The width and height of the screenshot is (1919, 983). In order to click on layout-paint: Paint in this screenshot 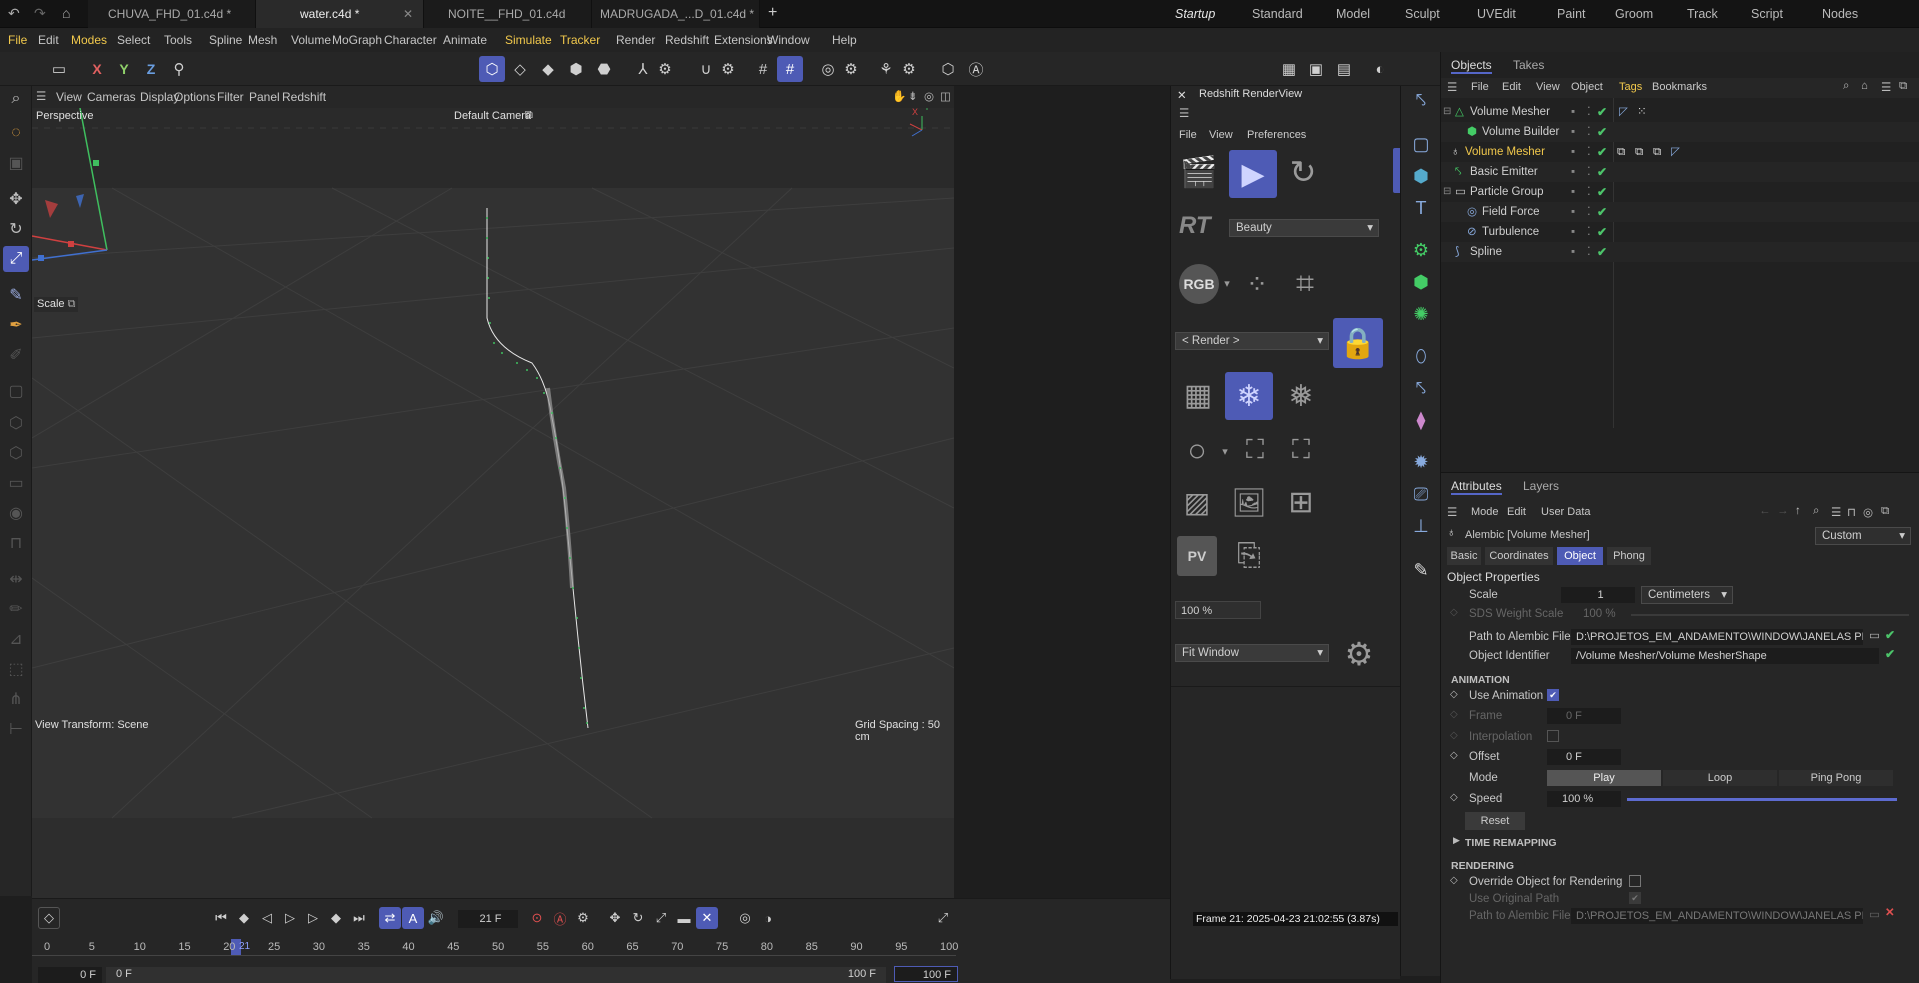, I will do `click(1571, 14)`.